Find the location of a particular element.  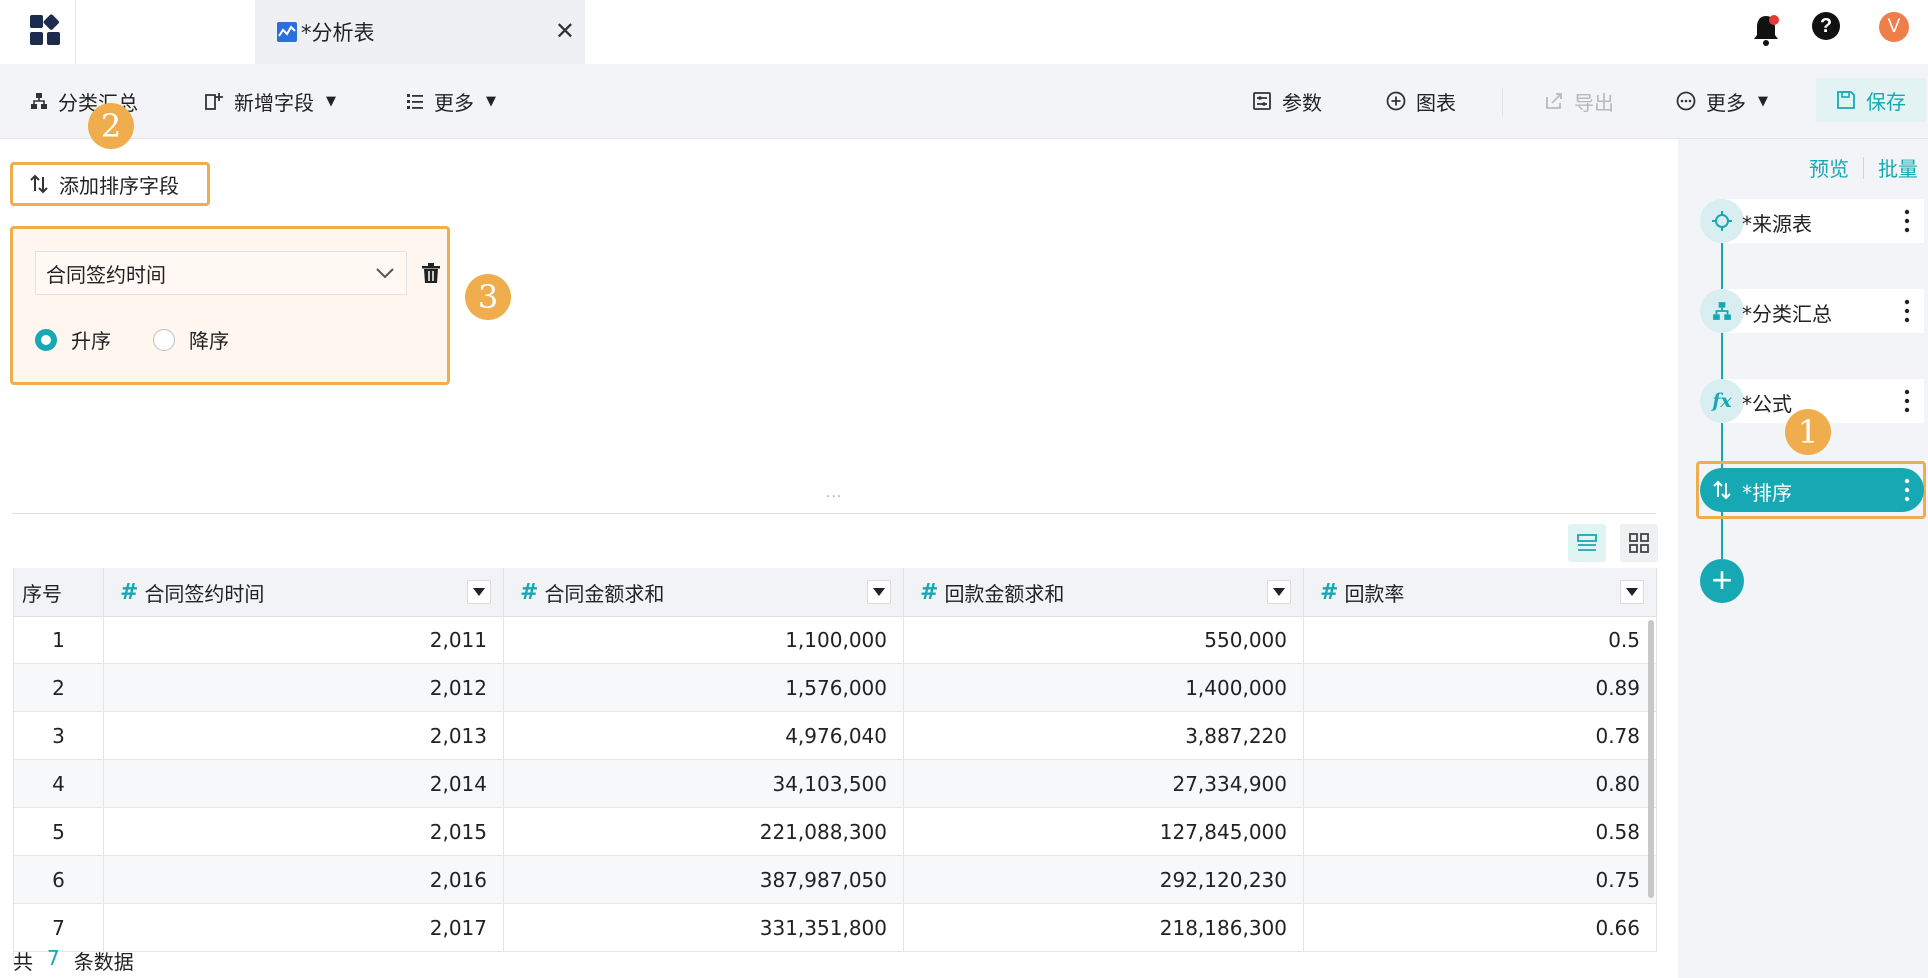

desc-radio is located at coordinates (164, 339).